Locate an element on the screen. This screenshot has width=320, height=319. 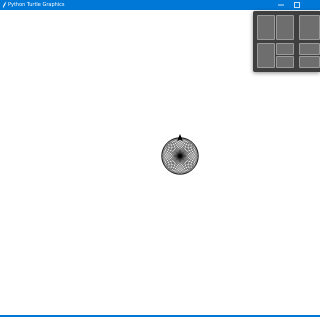
snap-layout-split-left is located at coordinates (266, 55).